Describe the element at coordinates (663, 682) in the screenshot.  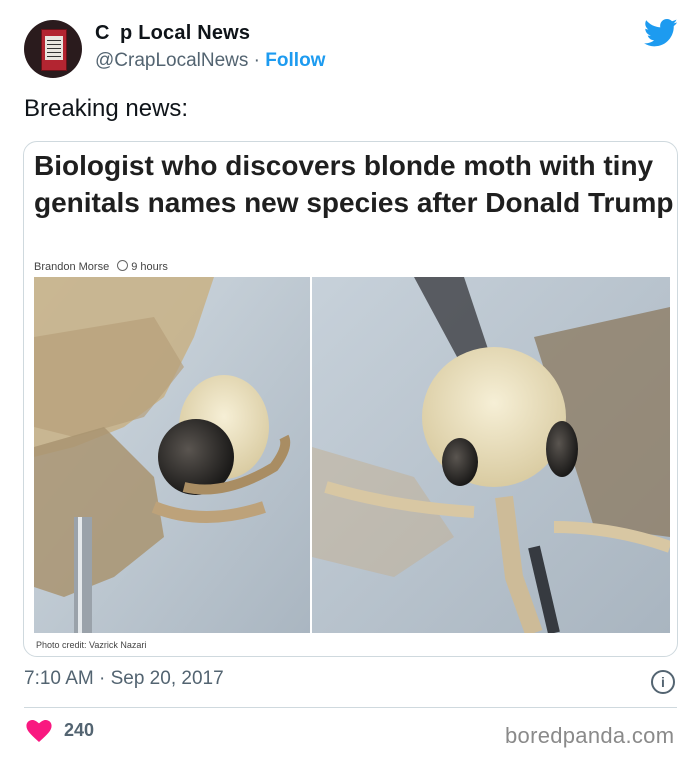
I see `info-icon: i` at that location.